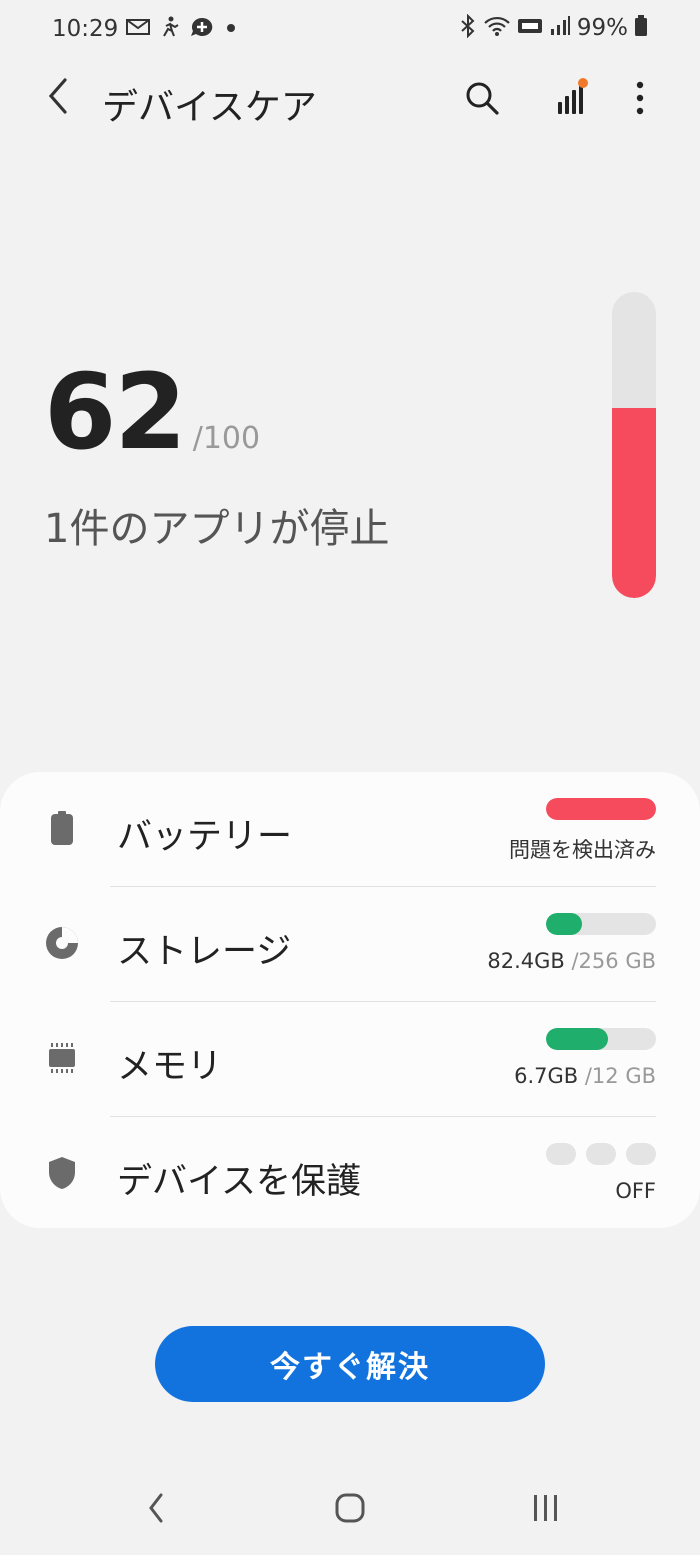 The height and width of the screenshot is (1555, 700). I want to click on battery-row: バッテリー 問題を検出済み, so click(350, 829).